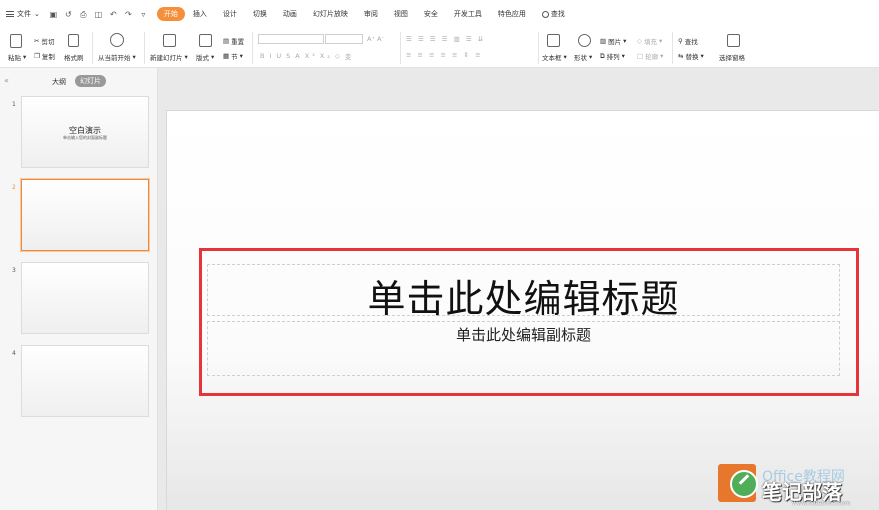 Image resolution: width=879 pixels, height=510 pixels. What do you see at coordinates (640, 56) in the screenshot?
I see `outline-icon: □` at bounding box center [640, 56].